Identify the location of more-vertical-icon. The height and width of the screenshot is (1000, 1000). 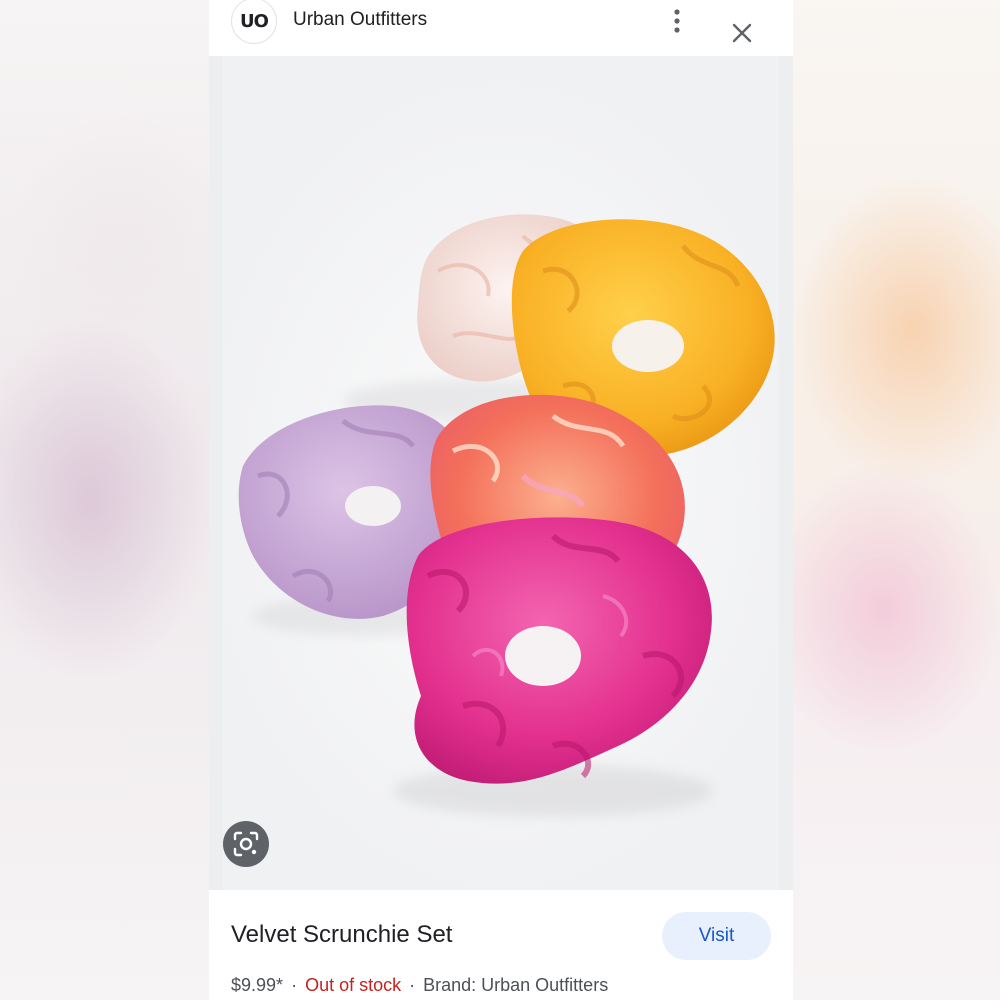
(677, 21).